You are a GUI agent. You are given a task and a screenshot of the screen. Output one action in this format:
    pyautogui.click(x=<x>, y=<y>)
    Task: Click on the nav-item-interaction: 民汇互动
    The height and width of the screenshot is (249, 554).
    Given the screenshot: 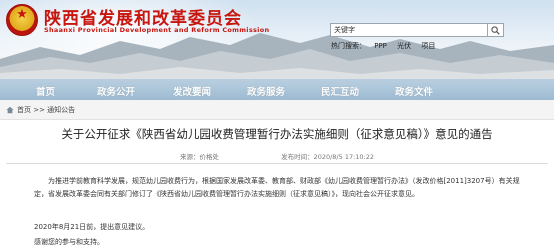 What is the action you would take?
    pyautogui.click(x=340, y=91)
    